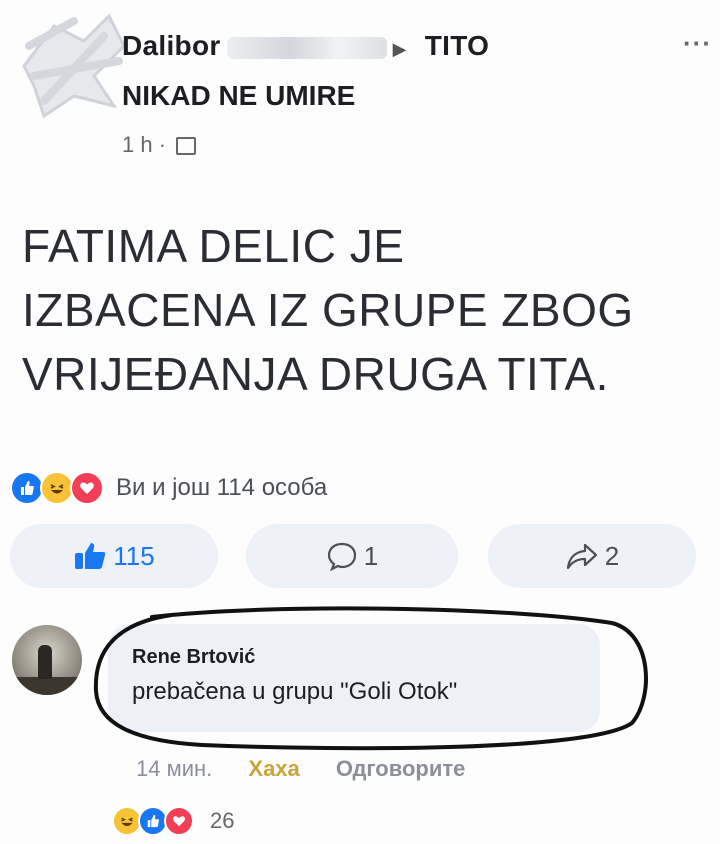 This screenshot has width=720, height=844. What do you see at coordinates (174, 768) in the screenshot?
I see `comment-time: 14 мин.` at bounding box center [174, 768].